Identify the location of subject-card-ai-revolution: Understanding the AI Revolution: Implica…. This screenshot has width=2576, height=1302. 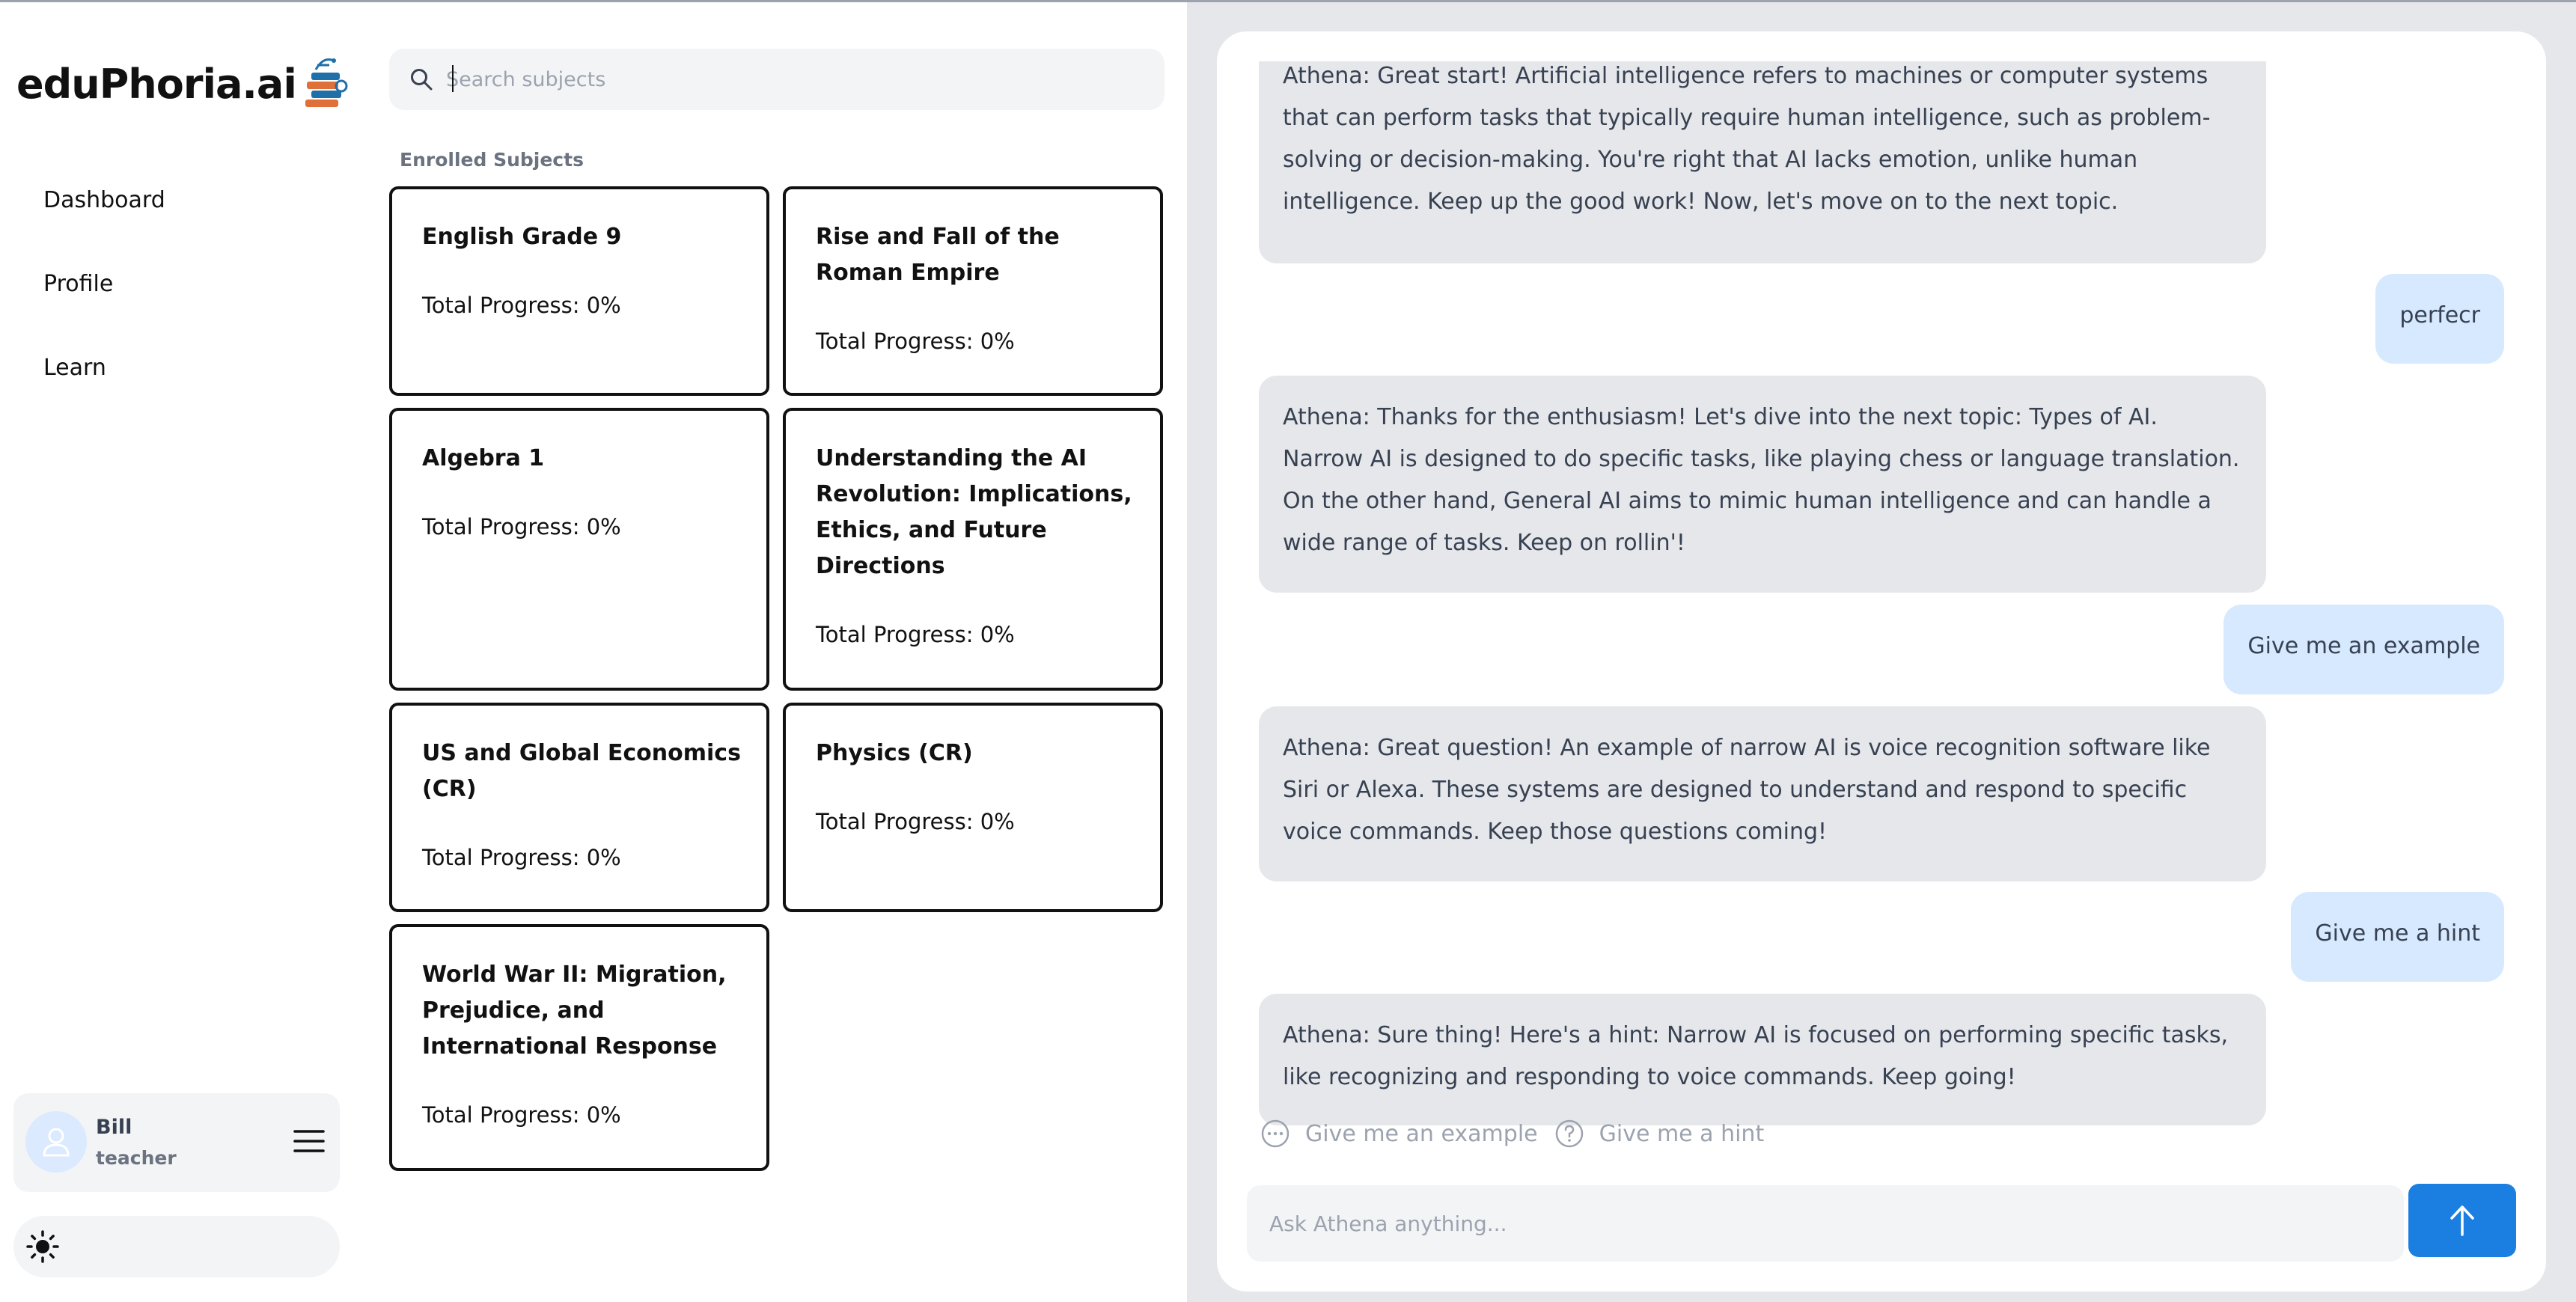
(973, 549).